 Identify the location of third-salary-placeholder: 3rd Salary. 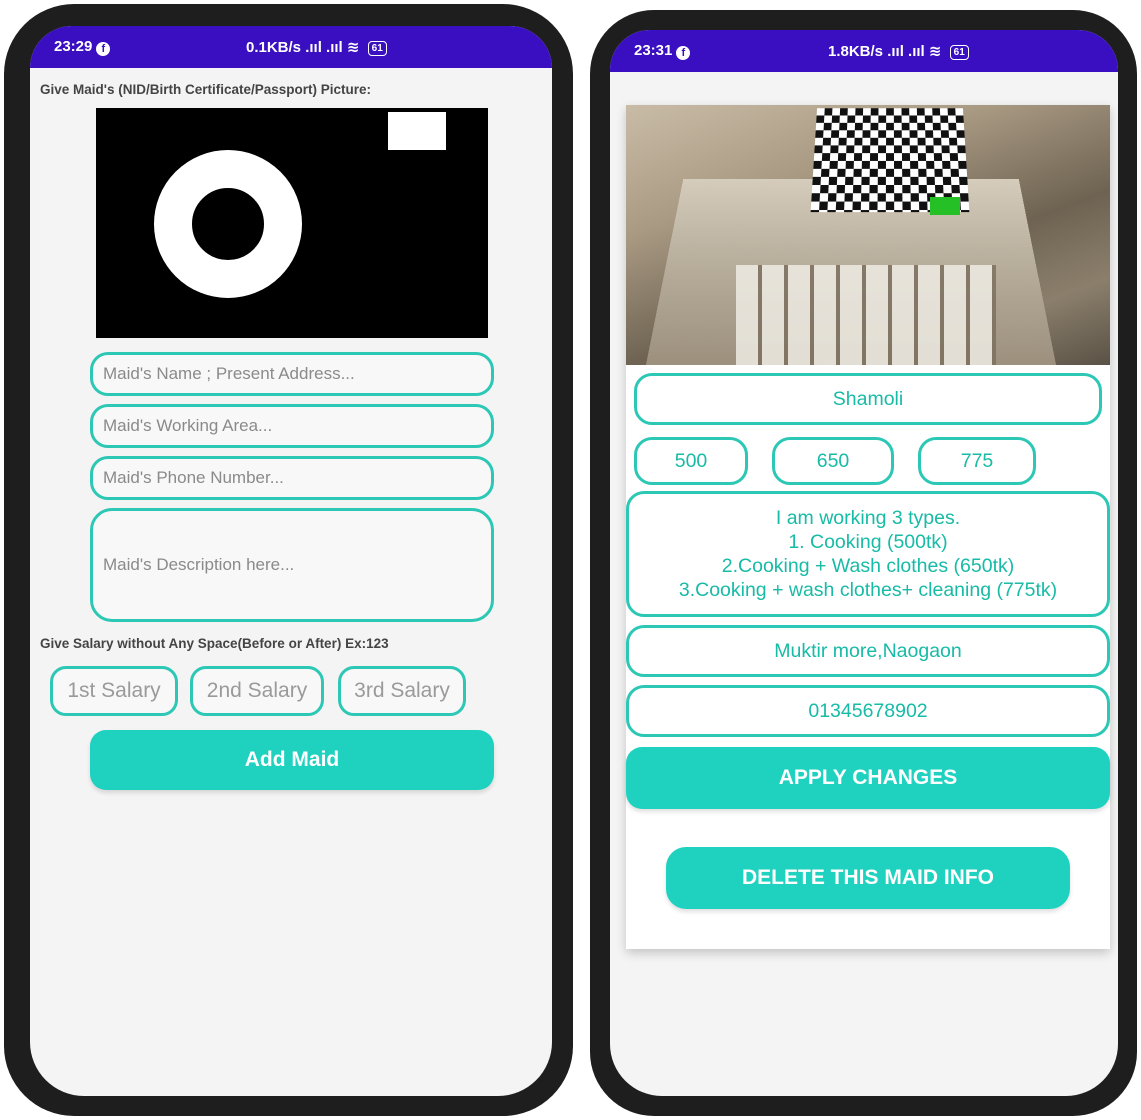
(402, 690).